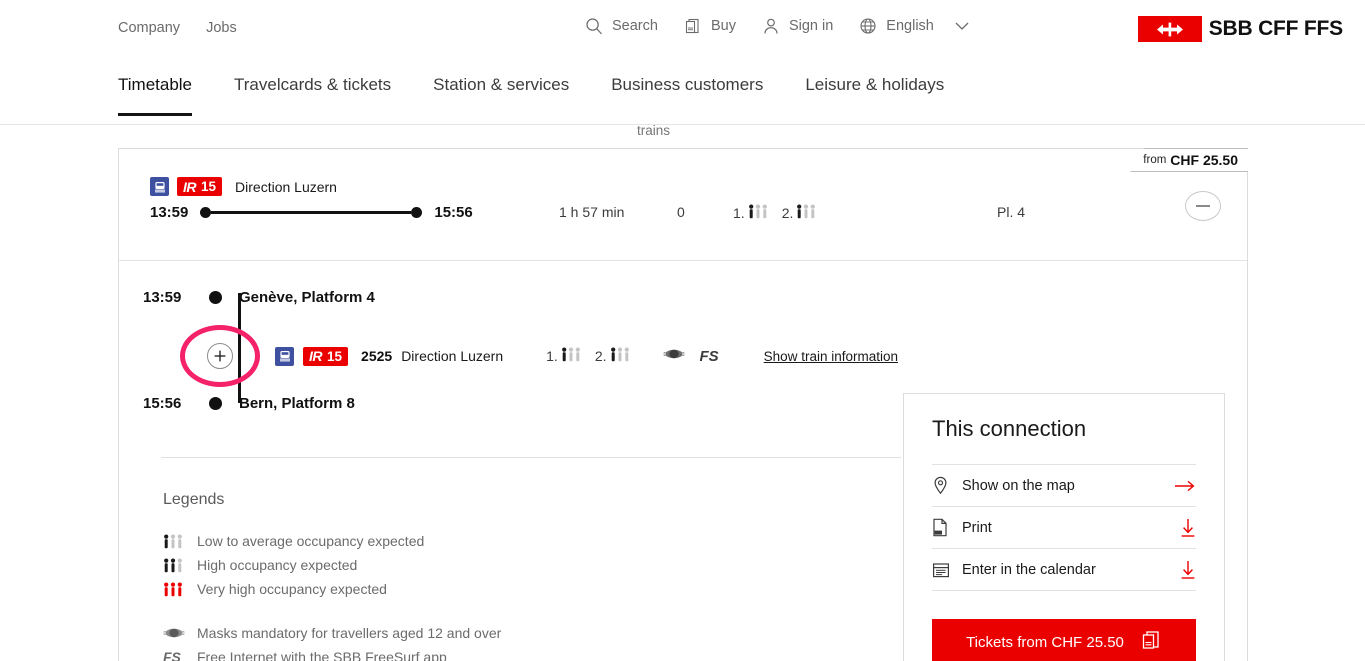 The image size is (1365, 661). I want to click on show-on-map-row: Show on the map, so click(1064, 486).